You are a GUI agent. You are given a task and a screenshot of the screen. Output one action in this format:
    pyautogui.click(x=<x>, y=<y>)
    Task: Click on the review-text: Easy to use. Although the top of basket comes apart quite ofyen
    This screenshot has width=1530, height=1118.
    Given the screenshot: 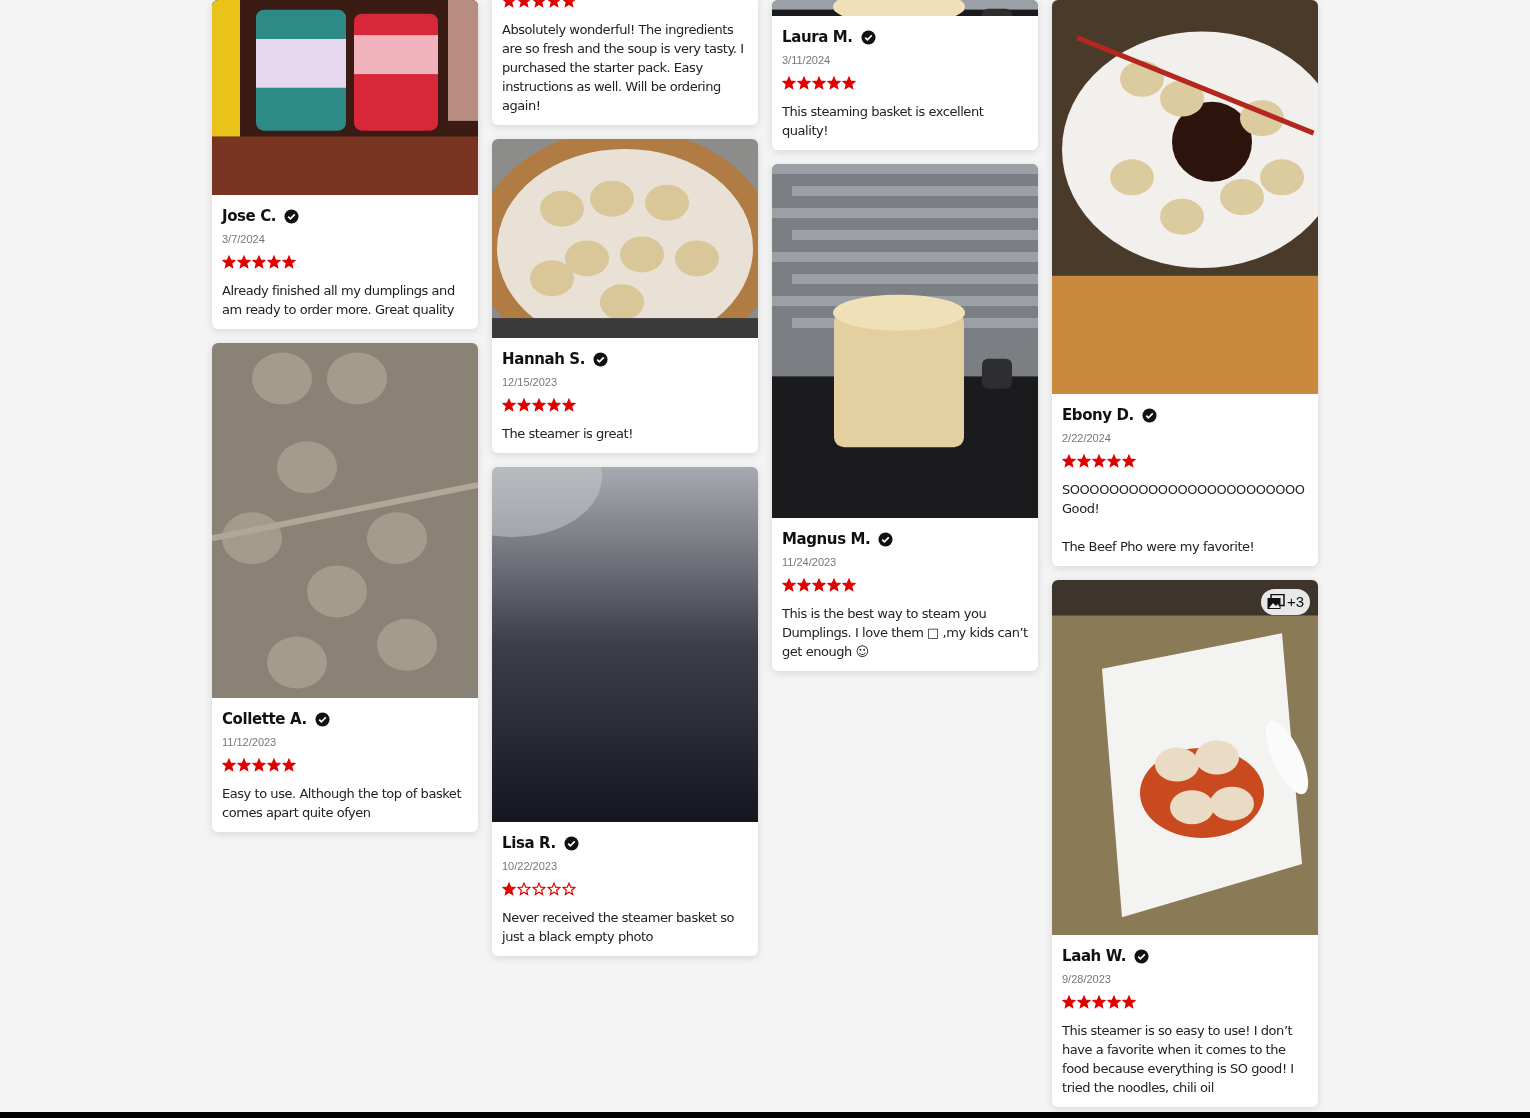 What is the action you would take?
    pyautogui.click(x=342, y=803)
    